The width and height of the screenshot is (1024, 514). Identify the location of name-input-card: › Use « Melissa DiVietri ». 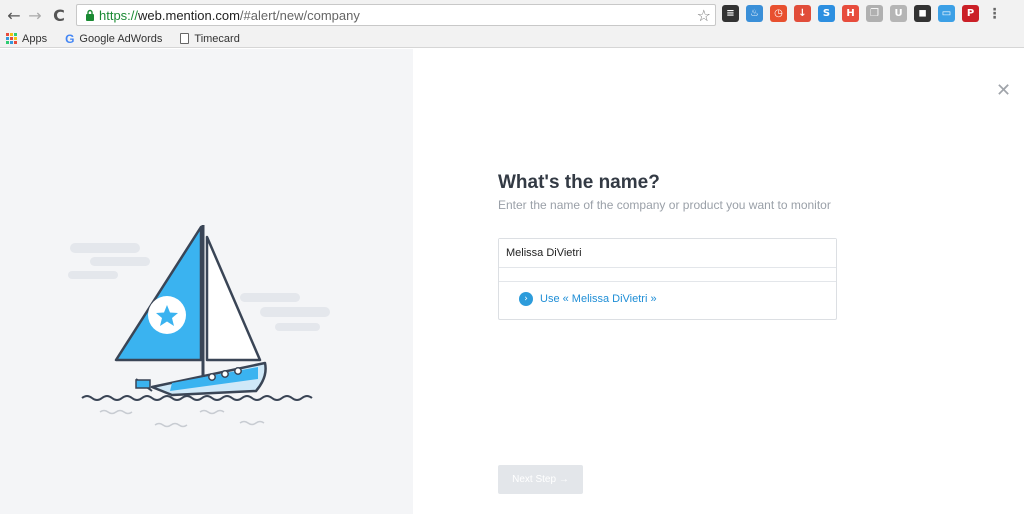
(667, 279).